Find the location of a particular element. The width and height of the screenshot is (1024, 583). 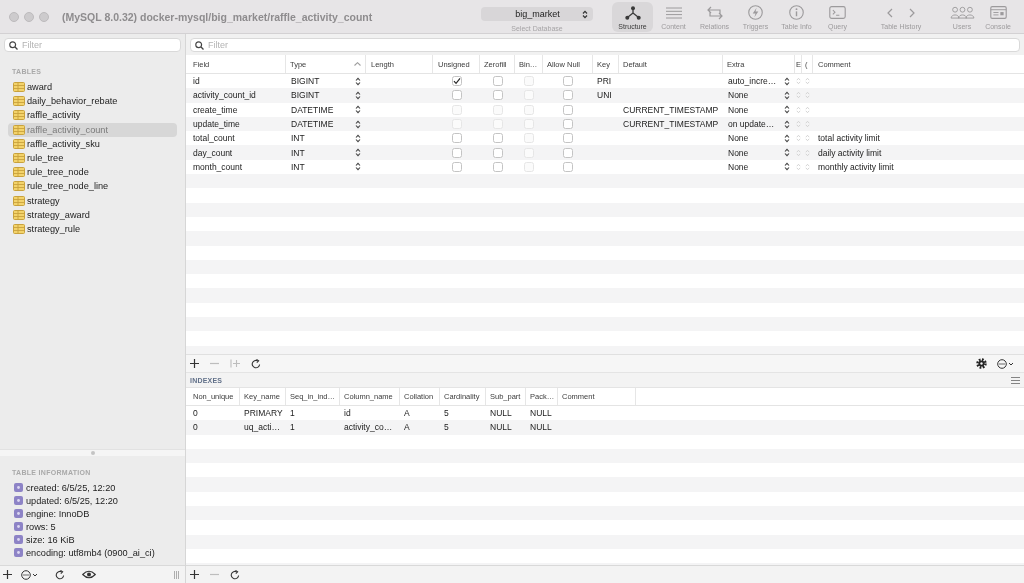

close-button is located at coordinates (14, 16).